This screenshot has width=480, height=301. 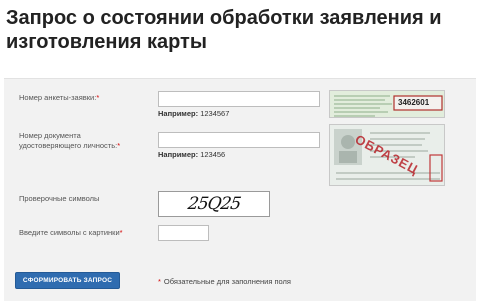 I want to click on document-number-input, so click(x=239, y=140).